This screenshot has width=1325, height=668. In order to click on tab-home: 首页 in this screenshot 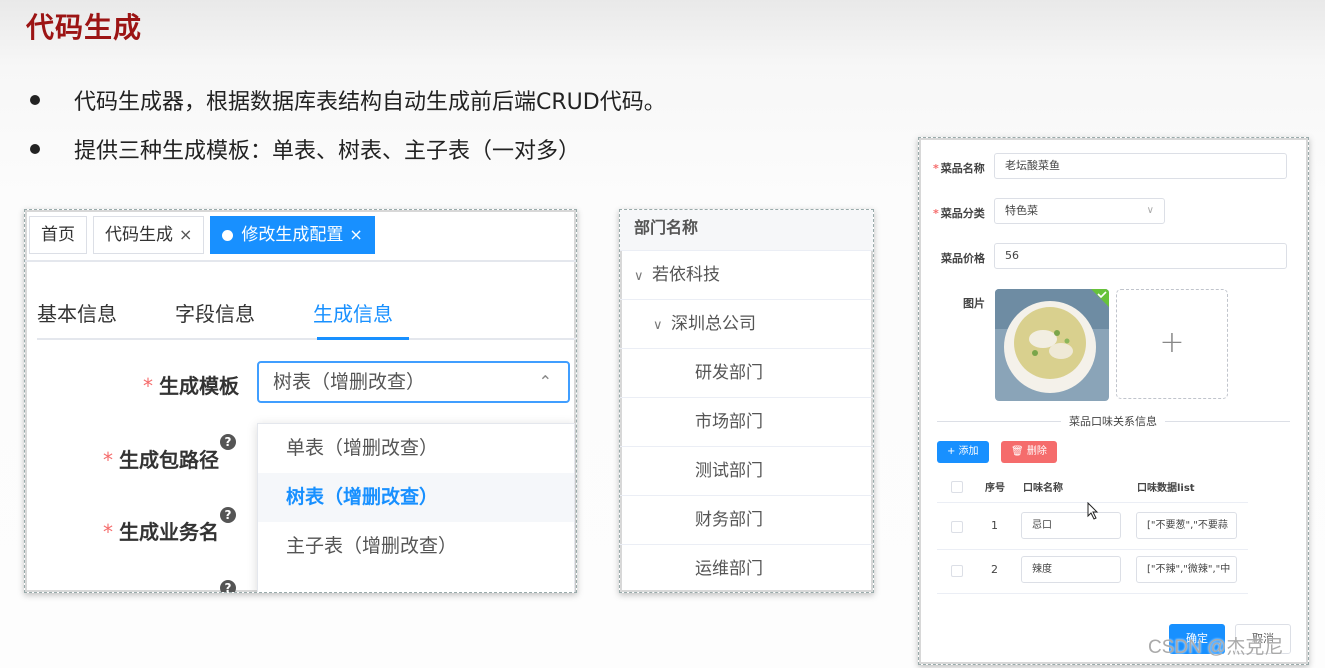, I will do `click(58, 235)`.